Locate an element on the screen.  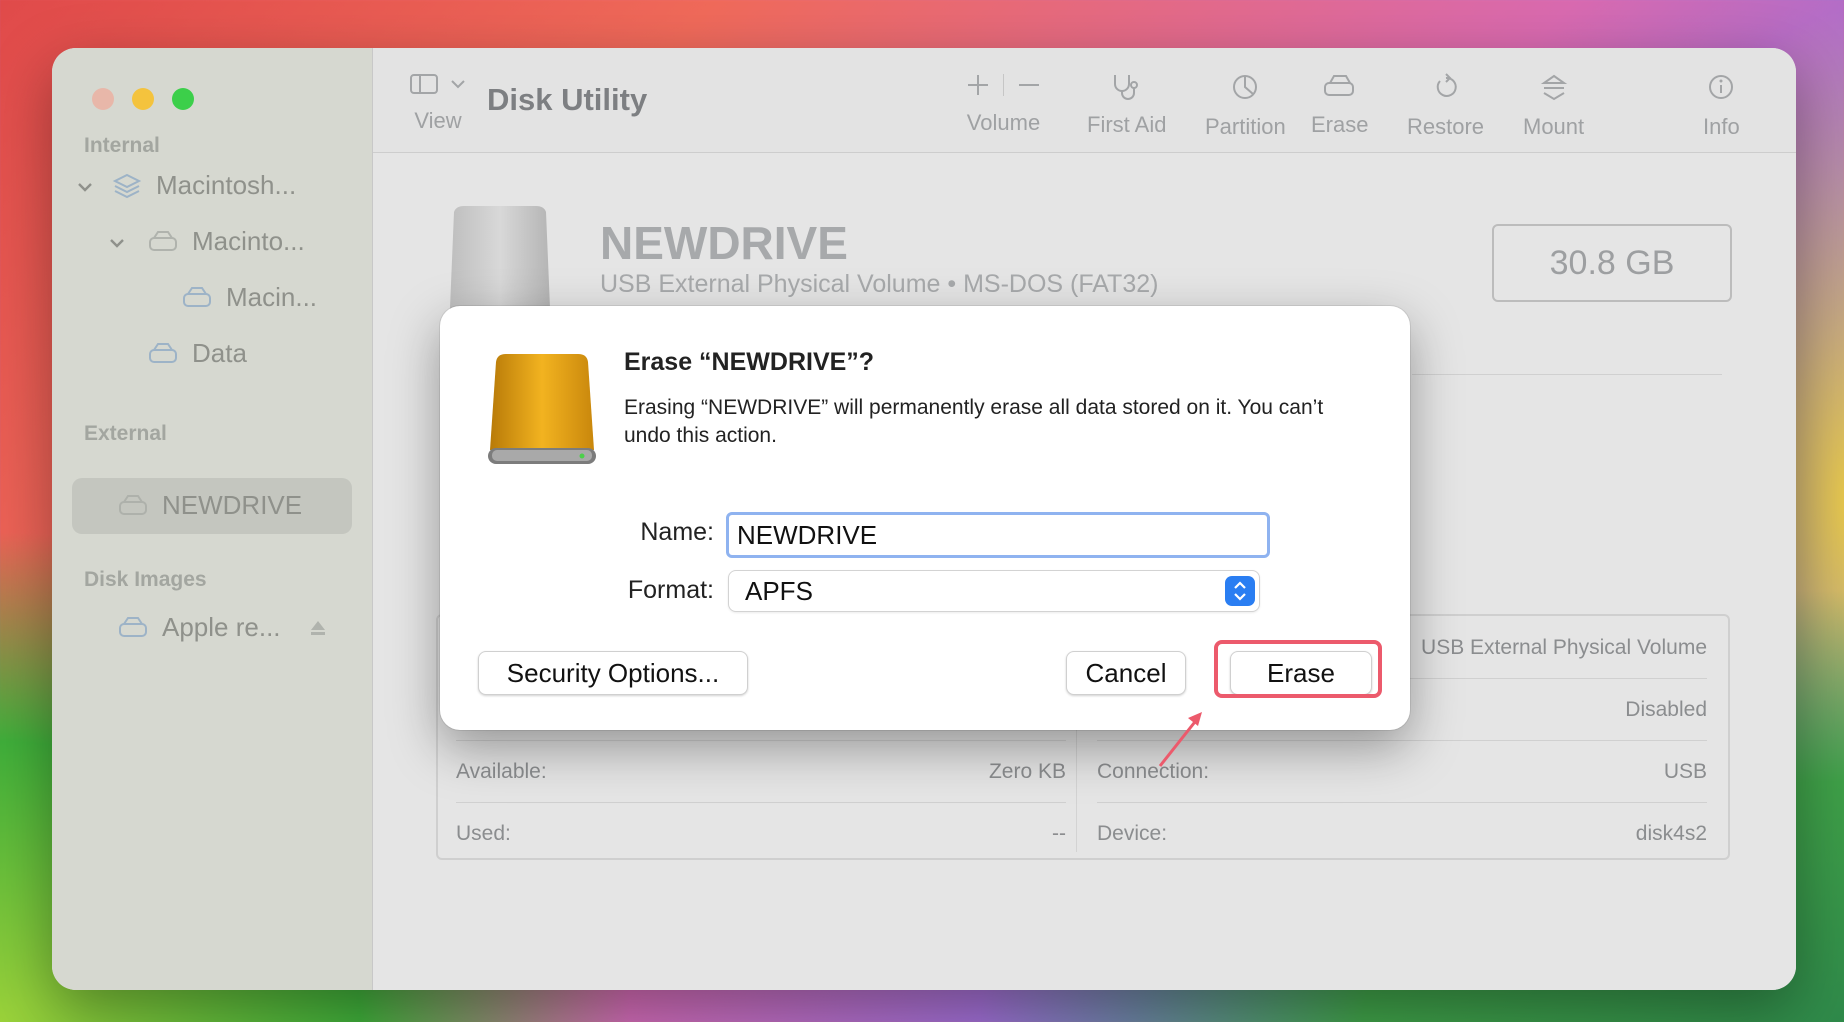
app-title: Disk Utility is located at coordinates (567, 99).